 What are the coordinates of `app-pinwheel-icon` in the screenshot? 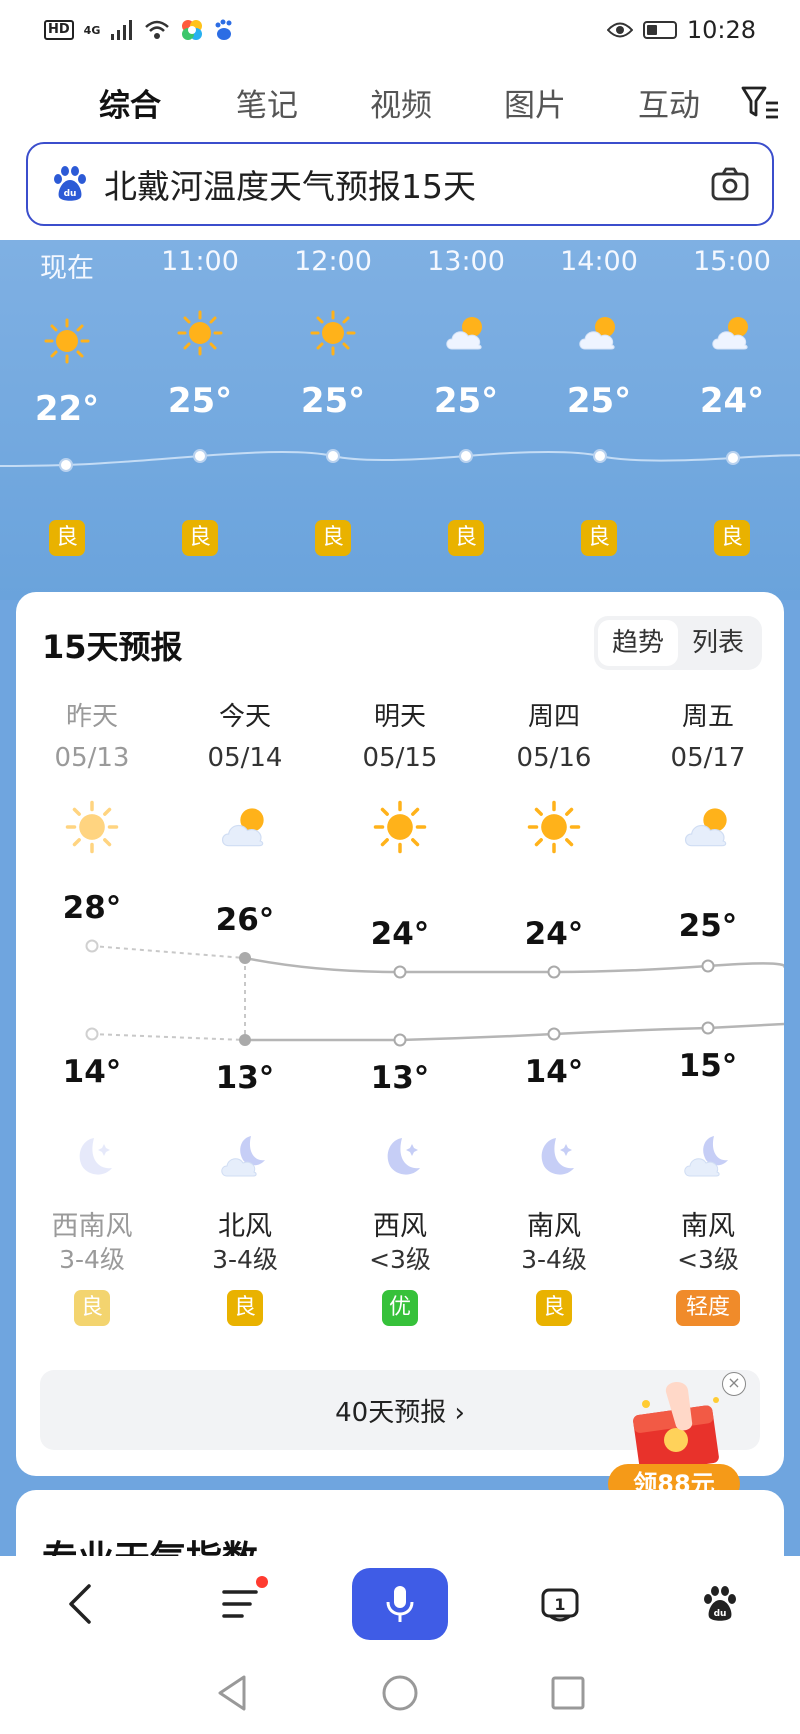 It's located at (192, 30).